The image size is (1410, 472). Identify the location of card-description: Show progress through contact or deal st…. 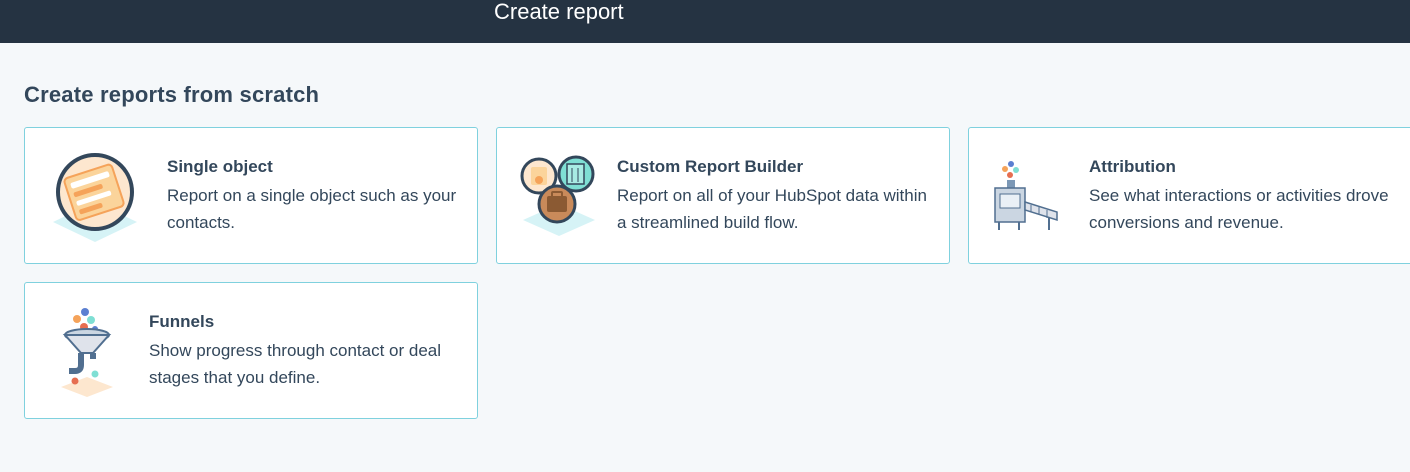
(295, 364).